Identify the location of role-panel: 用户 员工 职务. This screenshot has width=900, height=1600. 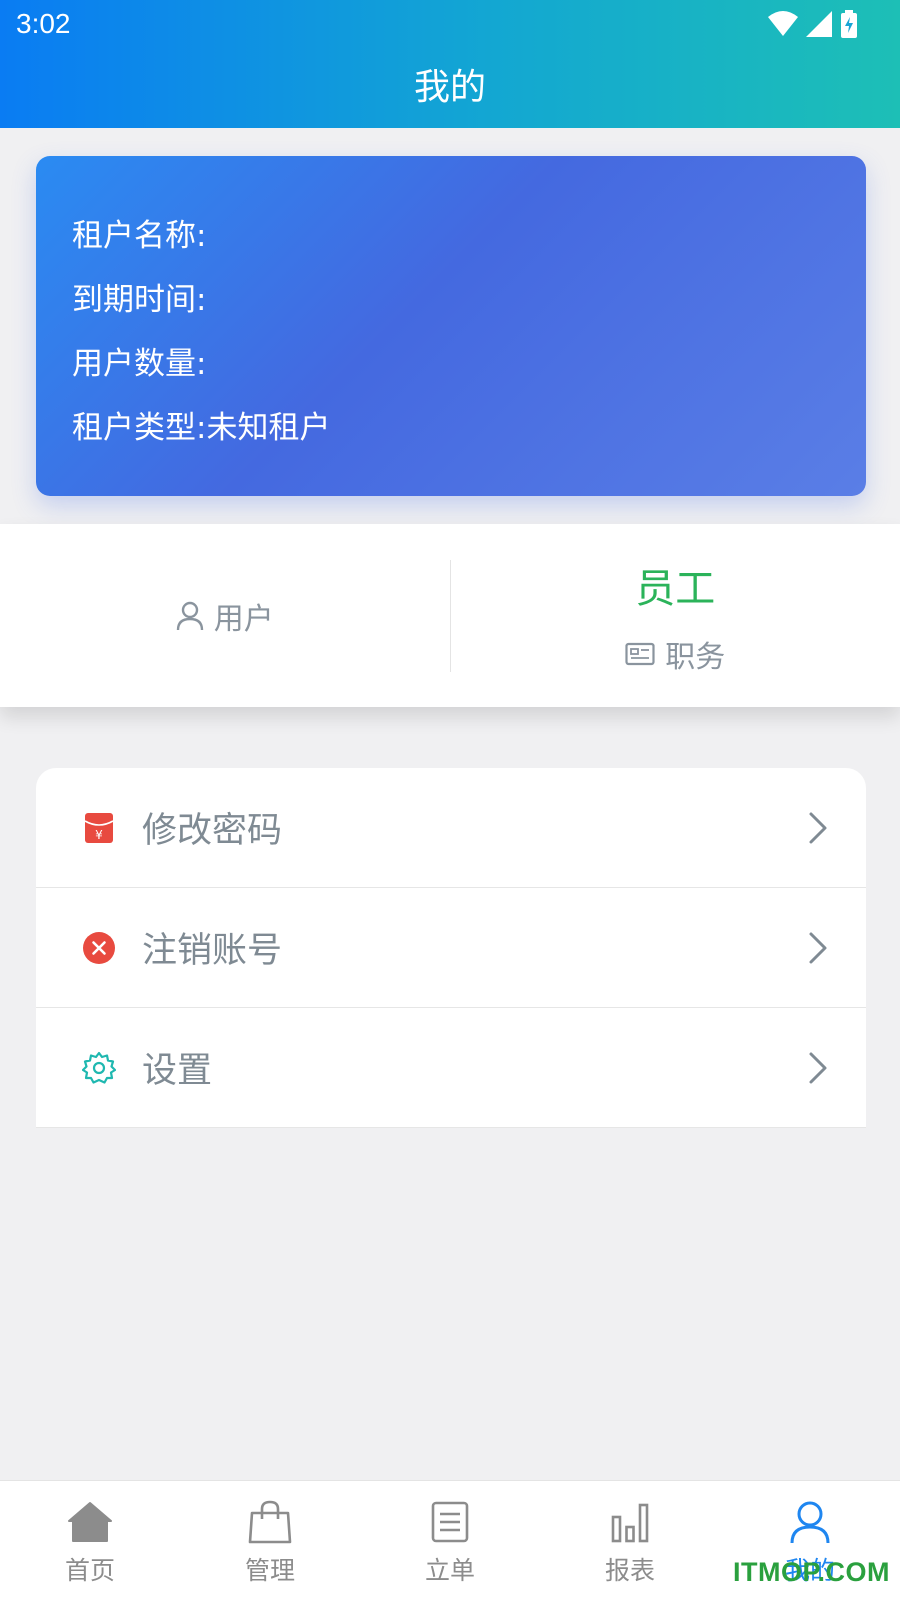
(450, 615).